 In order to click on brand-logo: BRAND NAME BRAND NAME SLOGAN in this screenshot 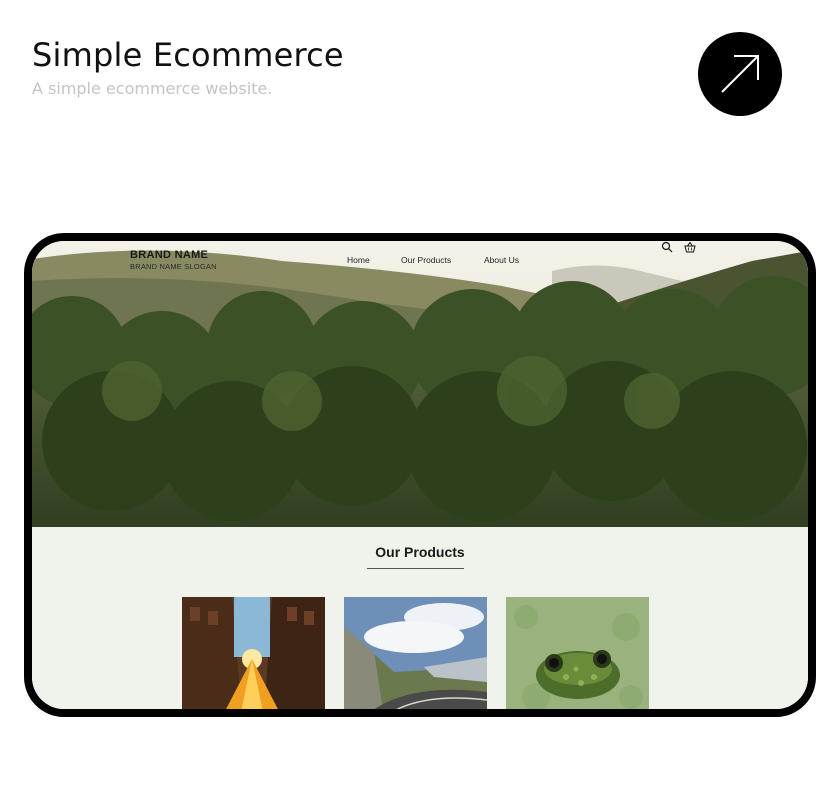, I will do `click(173, 260)`.